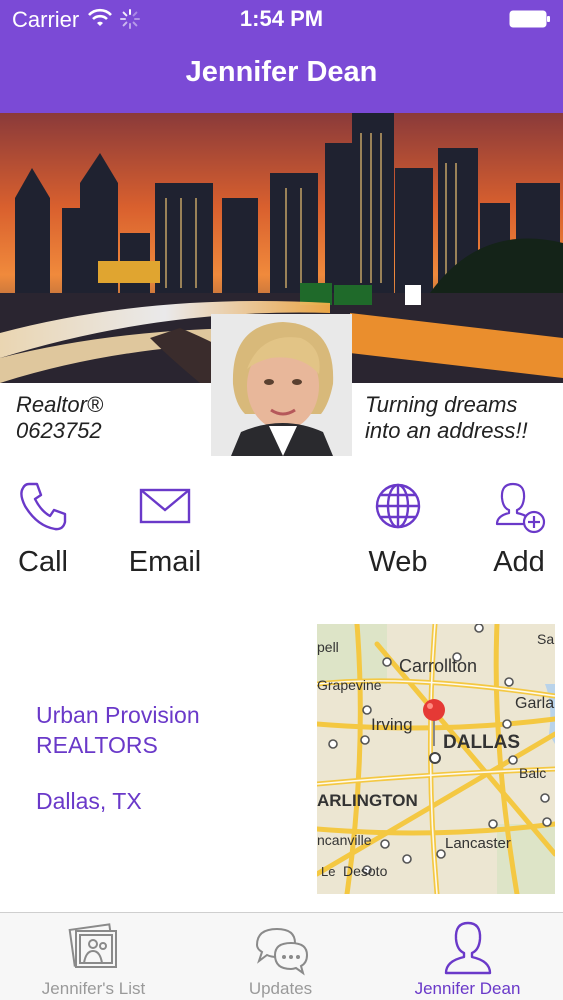 The height and width of the screenshot is (1000, 563). I want to click on tagline-line-2: into an address!!, so click(446, 430).